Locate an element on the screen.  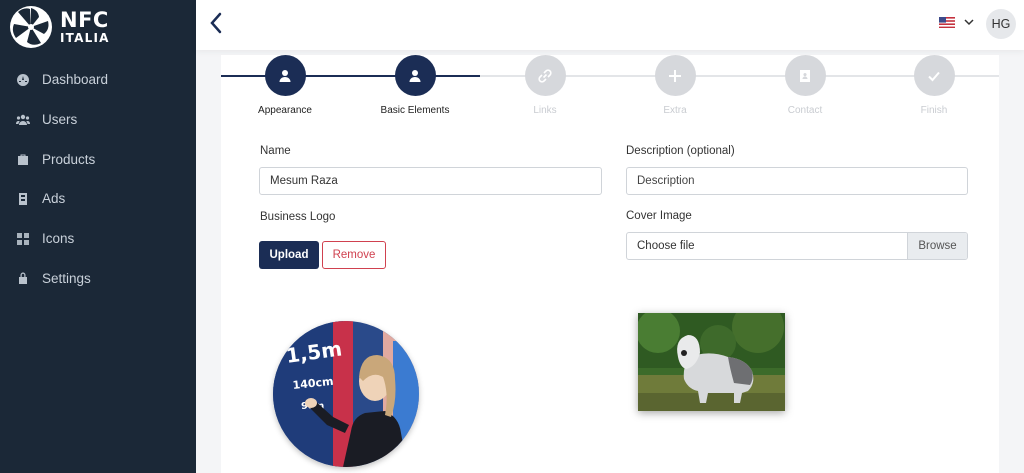
sidebar-item-label: Users is located at coordinates (60, 120).